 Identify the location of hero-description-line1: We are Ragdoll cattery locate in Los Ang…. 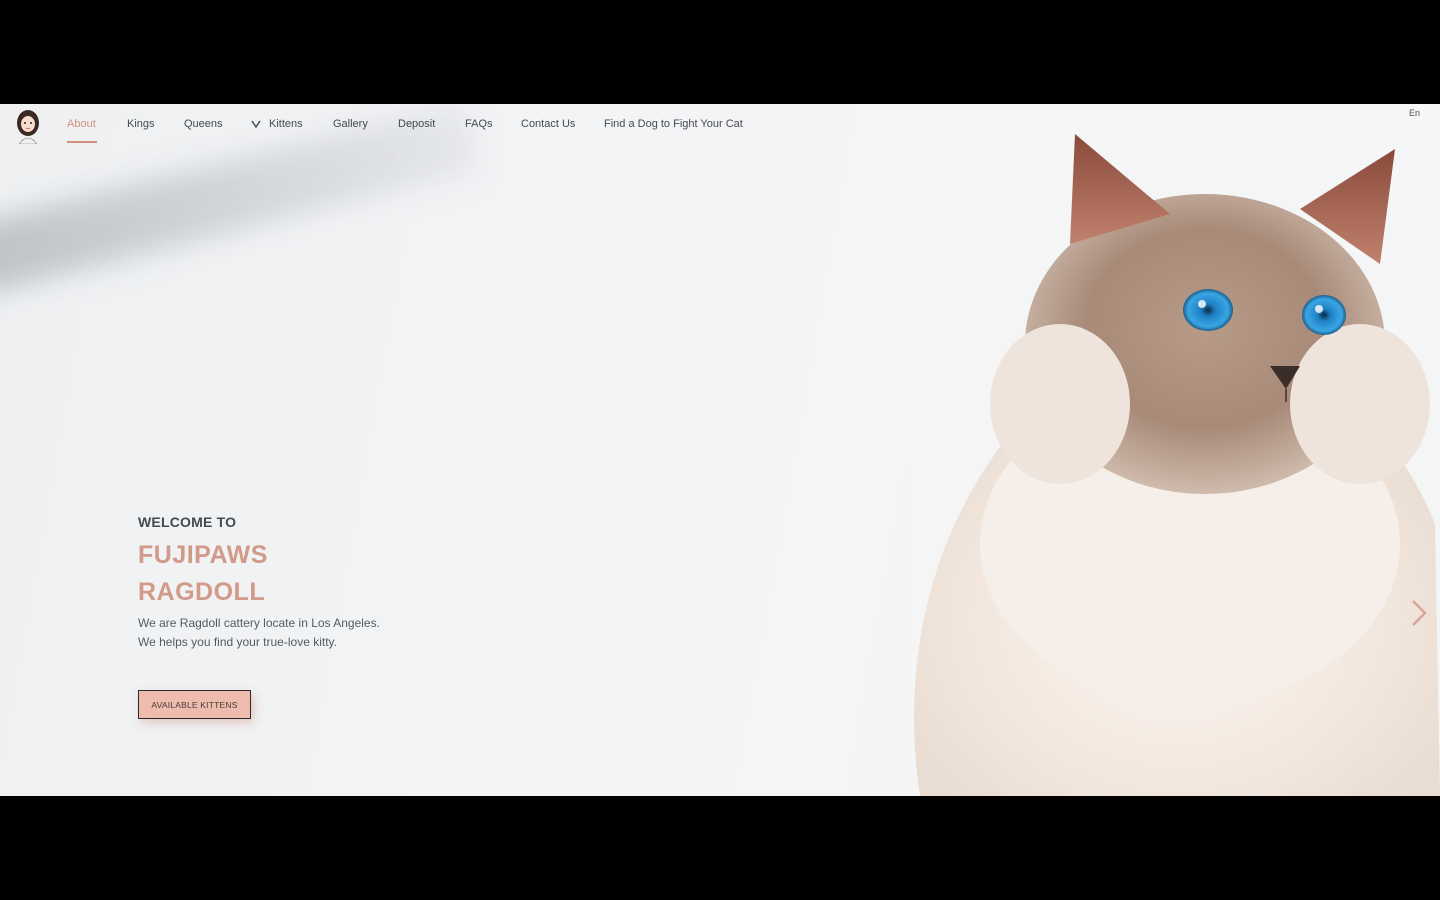
(259, 623).